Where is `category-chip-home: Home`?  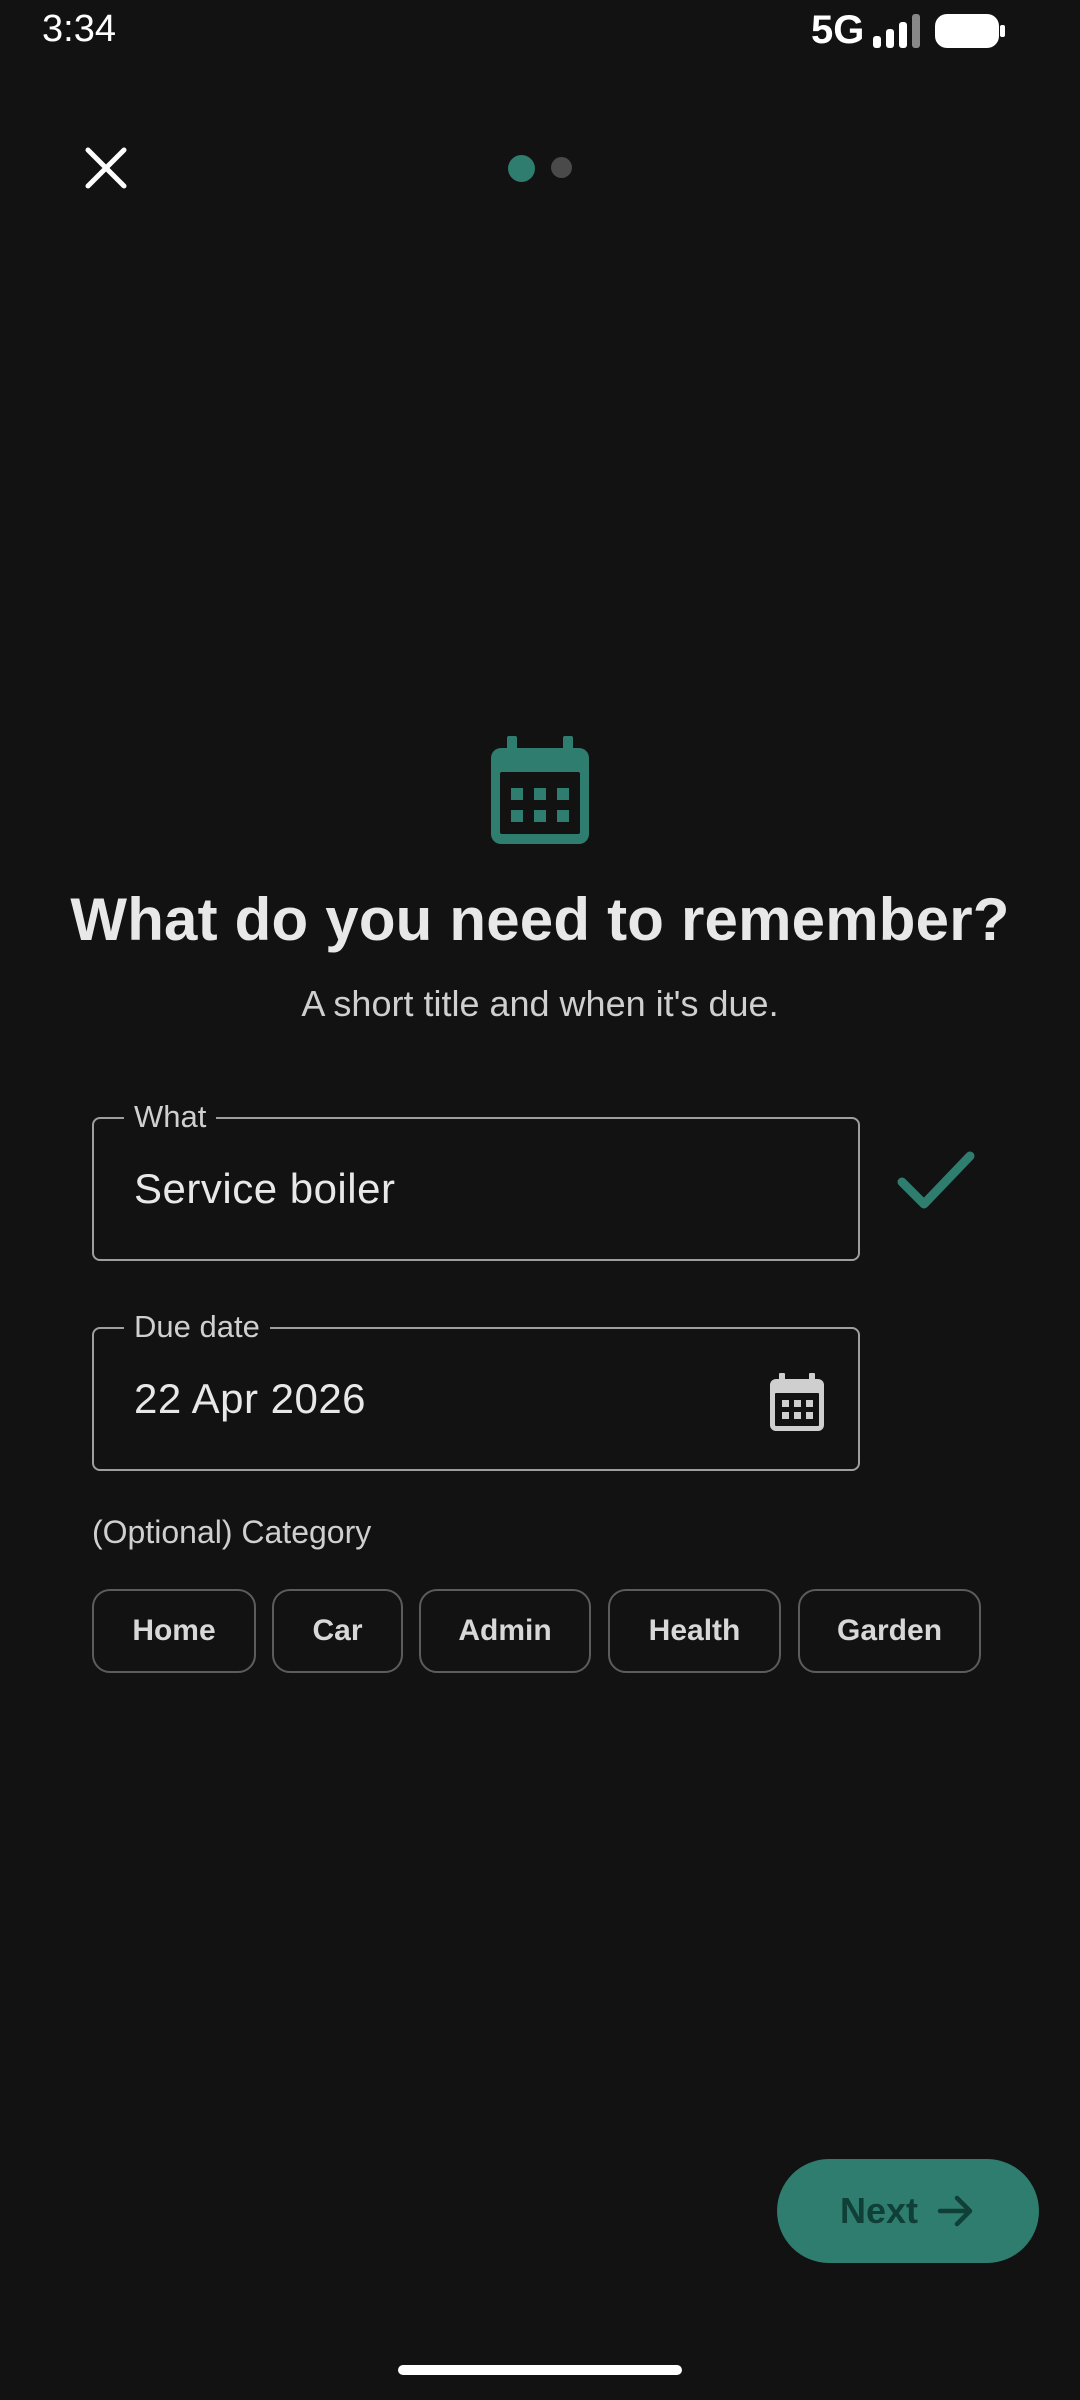 category-chip-home: Home is located at coordinates (174, 1631).